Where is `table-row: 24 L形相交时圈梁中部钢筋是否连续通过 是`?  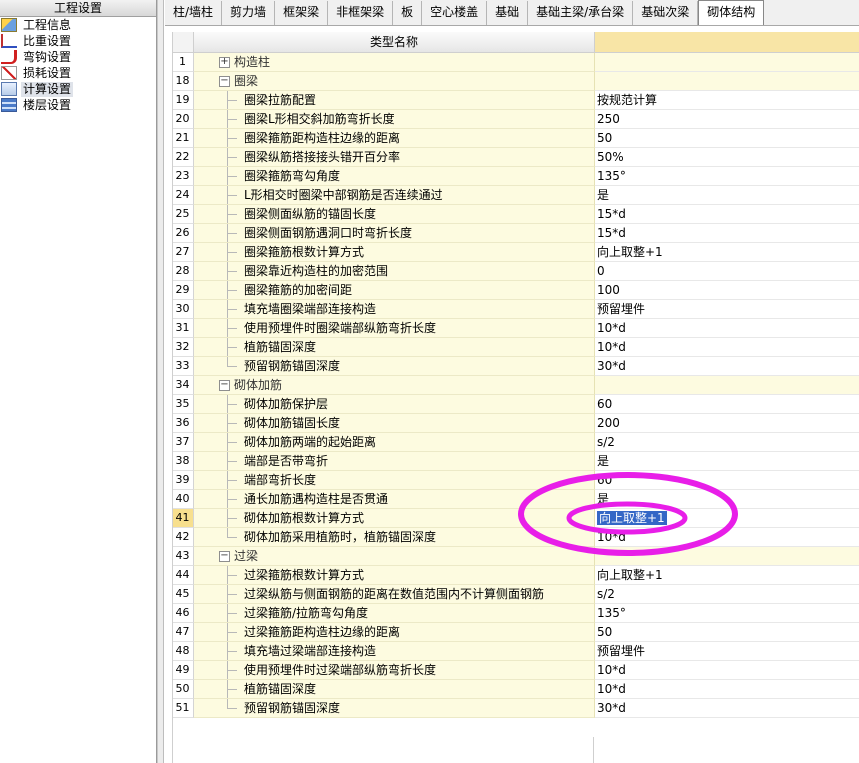 table-row: 24 L形相交时圈梁中部钢筋是否连续通过 是 is located at coordinates (515, 195).